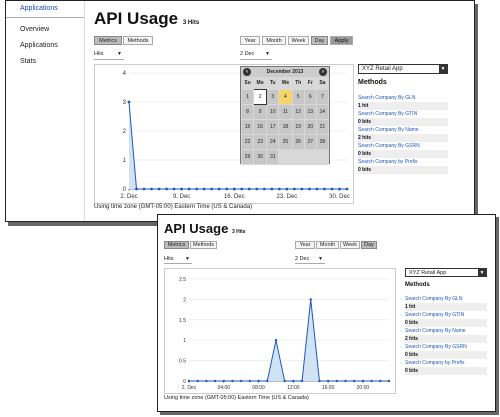  Describe the element at coordinates (323, 72) in the screenshot. I see `calendar-next-icon: ›` at that location.